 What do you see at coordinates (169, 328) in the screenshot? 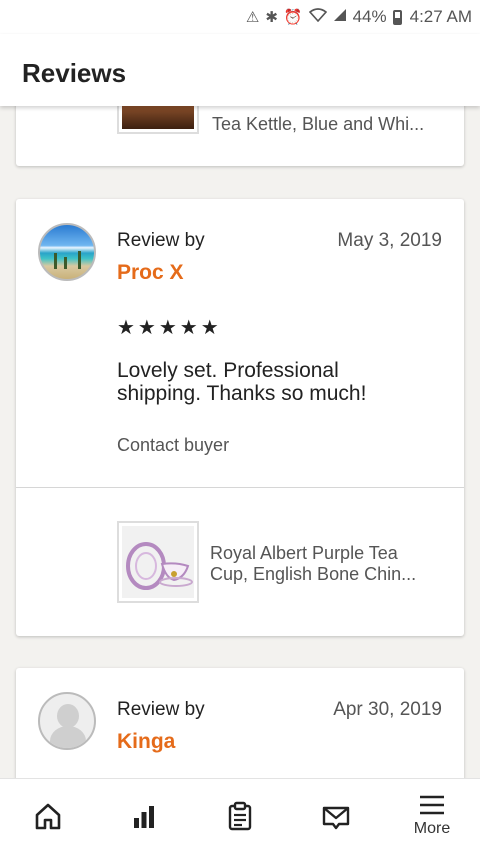
I see `star-rating: ★★★★★` at bounding box center [169, 328].